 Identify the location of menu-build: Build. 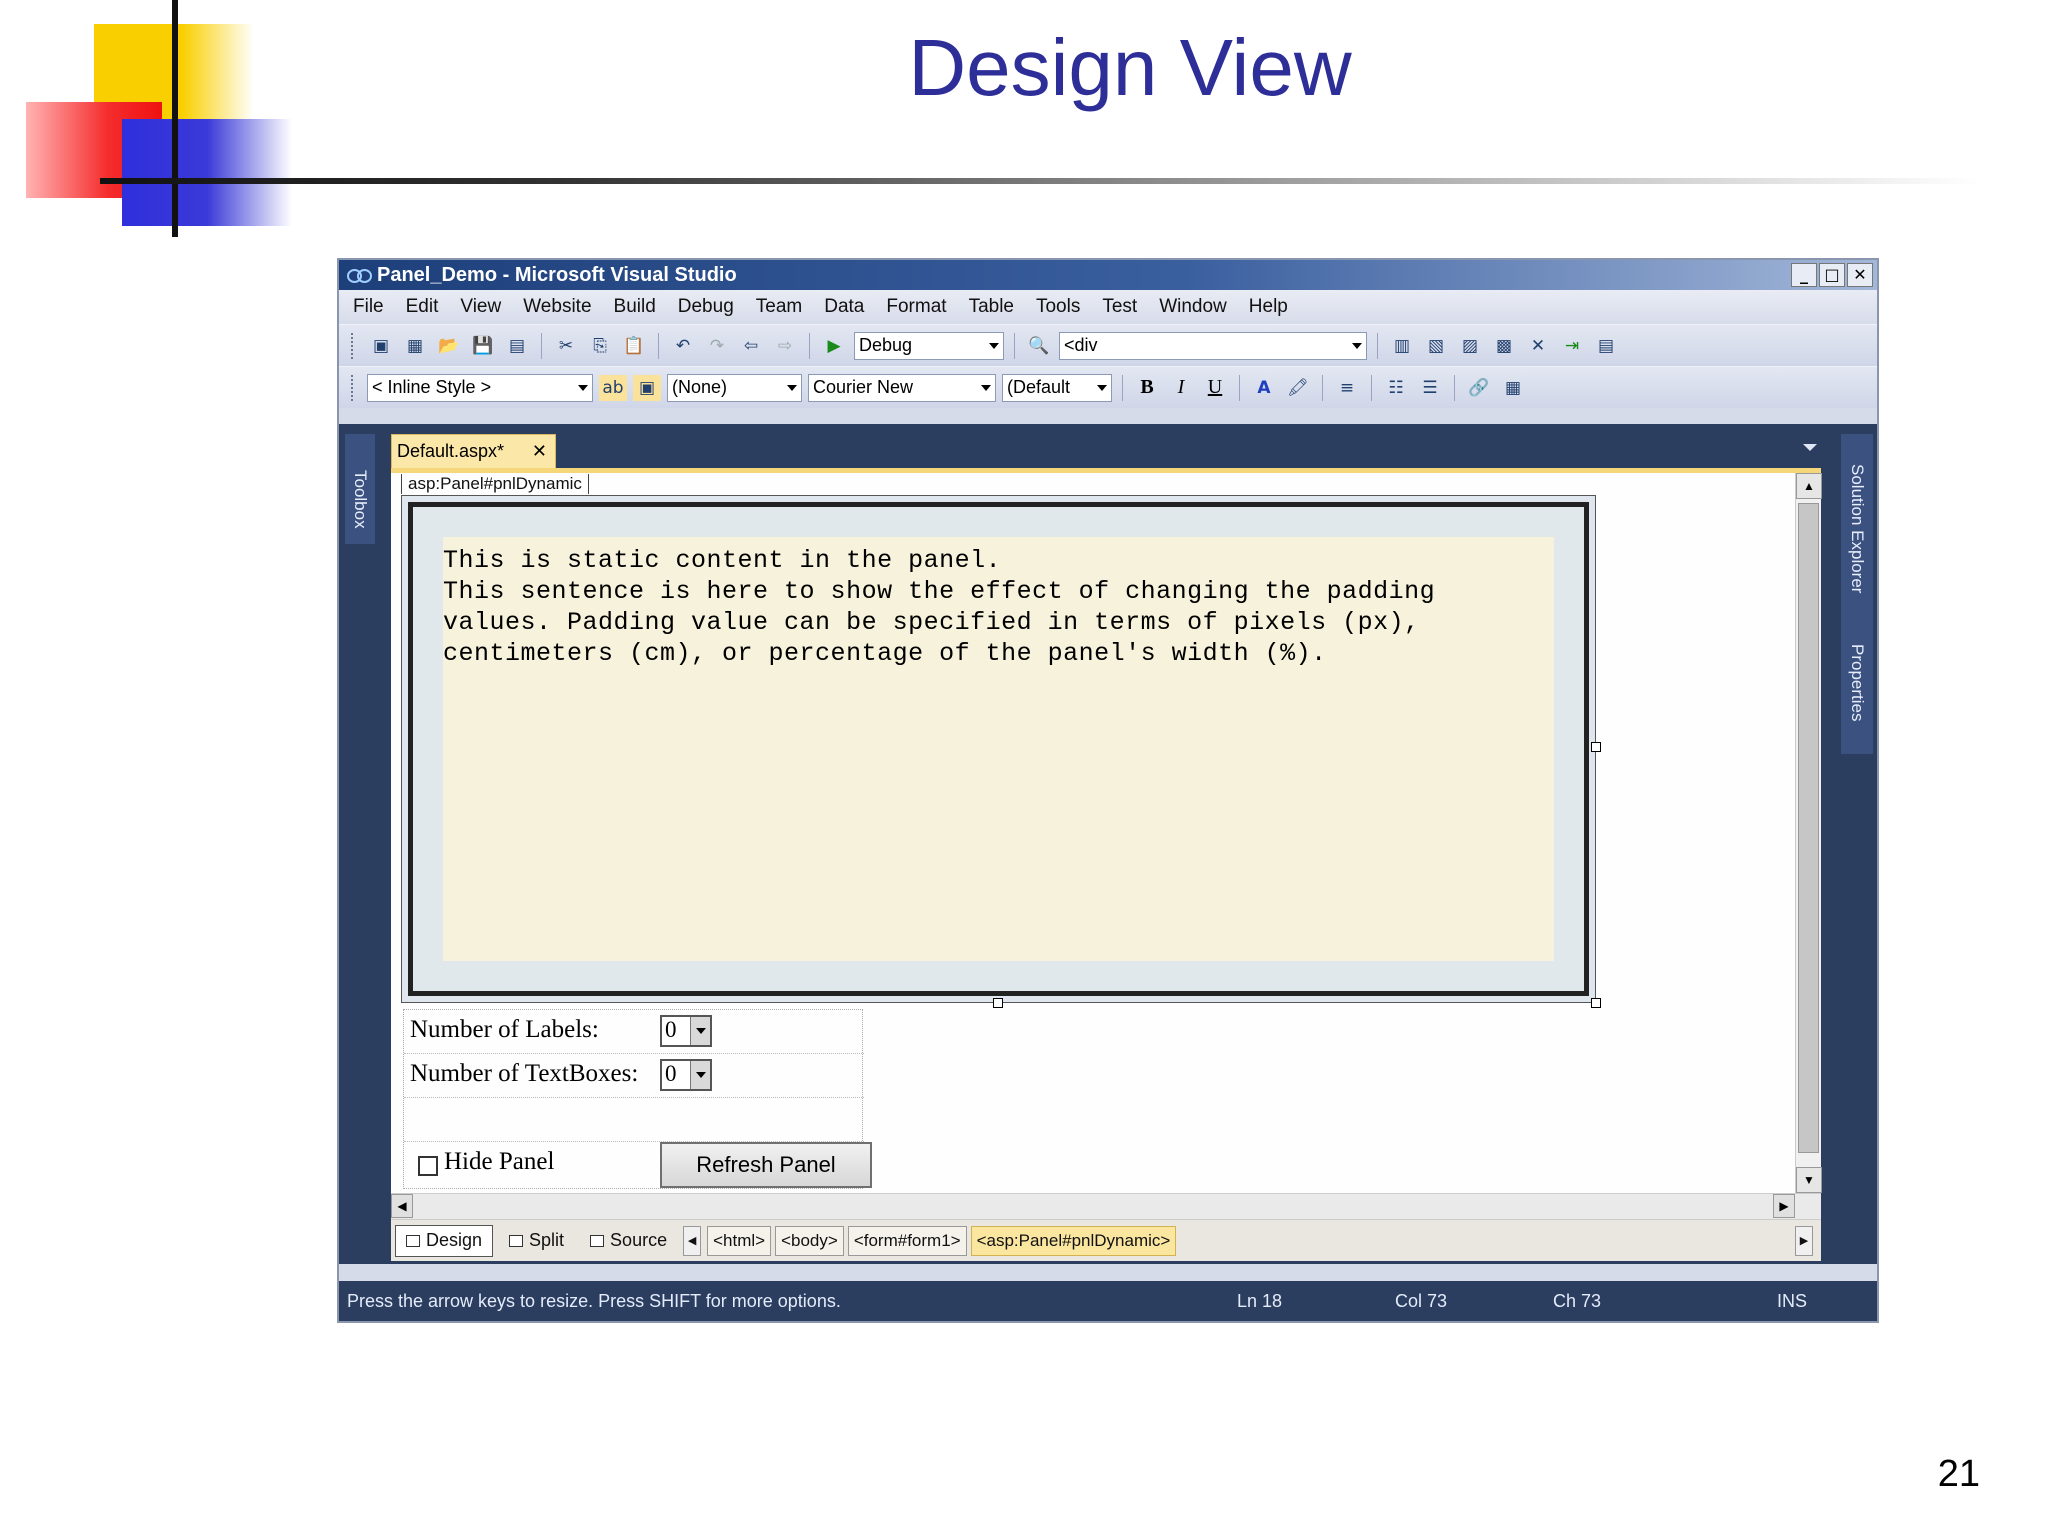
(635, 307).